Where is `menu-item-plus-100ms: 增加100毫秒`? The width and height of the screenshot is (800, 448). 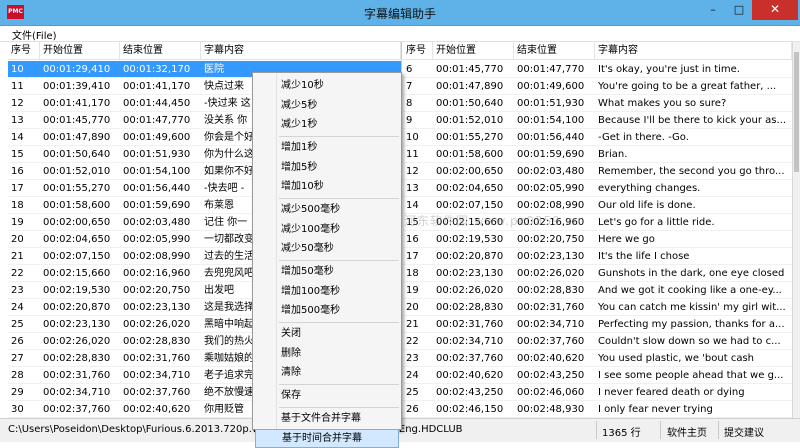
menu-item-plus-100ms: 增加100毫秒 is located at coordinates (327, 291).